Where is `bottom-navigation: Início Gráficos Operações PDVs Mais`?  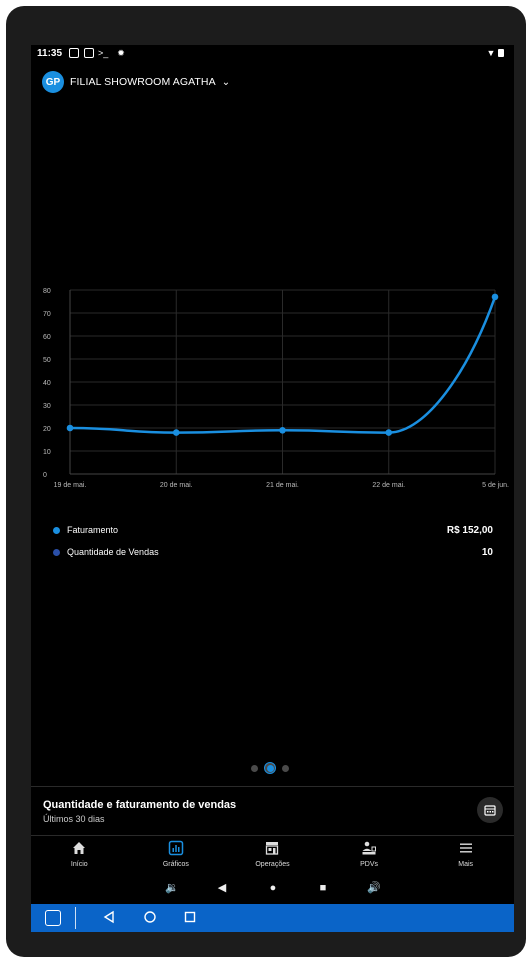
bottom-navigation: Início Gráficos Operações PDVs Mais is located at coordinates (272, 855).